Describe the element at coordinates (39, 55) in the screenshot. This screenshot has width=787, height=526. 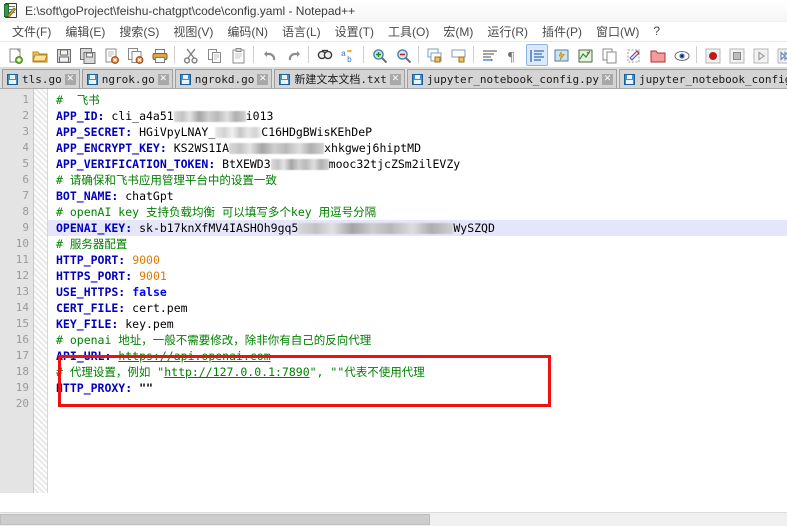
I see `open-file-icon` at that location.